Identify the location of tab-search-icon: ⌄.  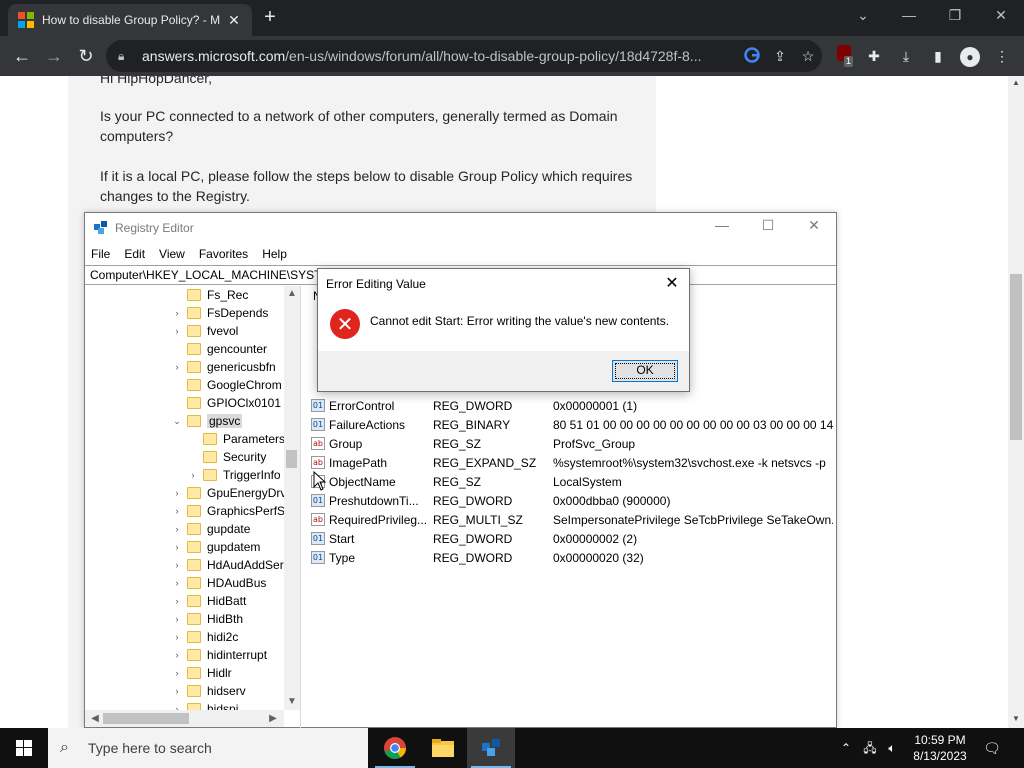
(863, 15).